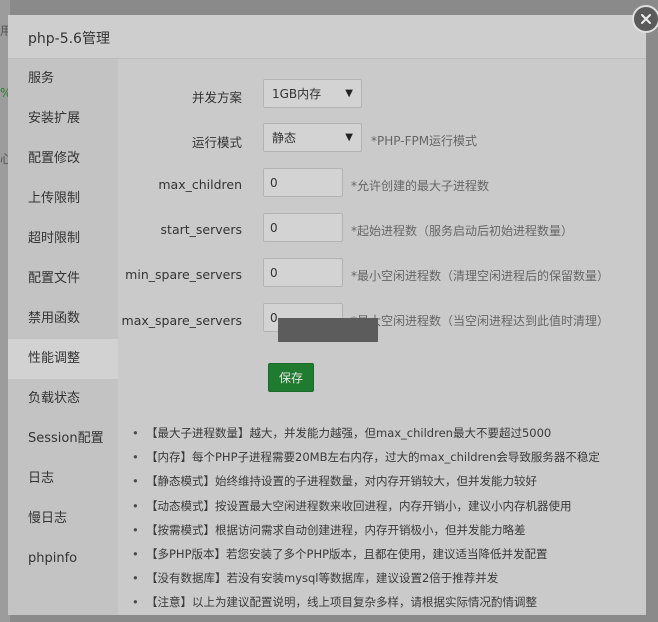  What do you see at coordinates (480, 276) in the screenshot?
I see `min-spare-servers-hint: *最小空闲进程数（清理空闲进程后的保留数量）` at bounding box center [480, 276].